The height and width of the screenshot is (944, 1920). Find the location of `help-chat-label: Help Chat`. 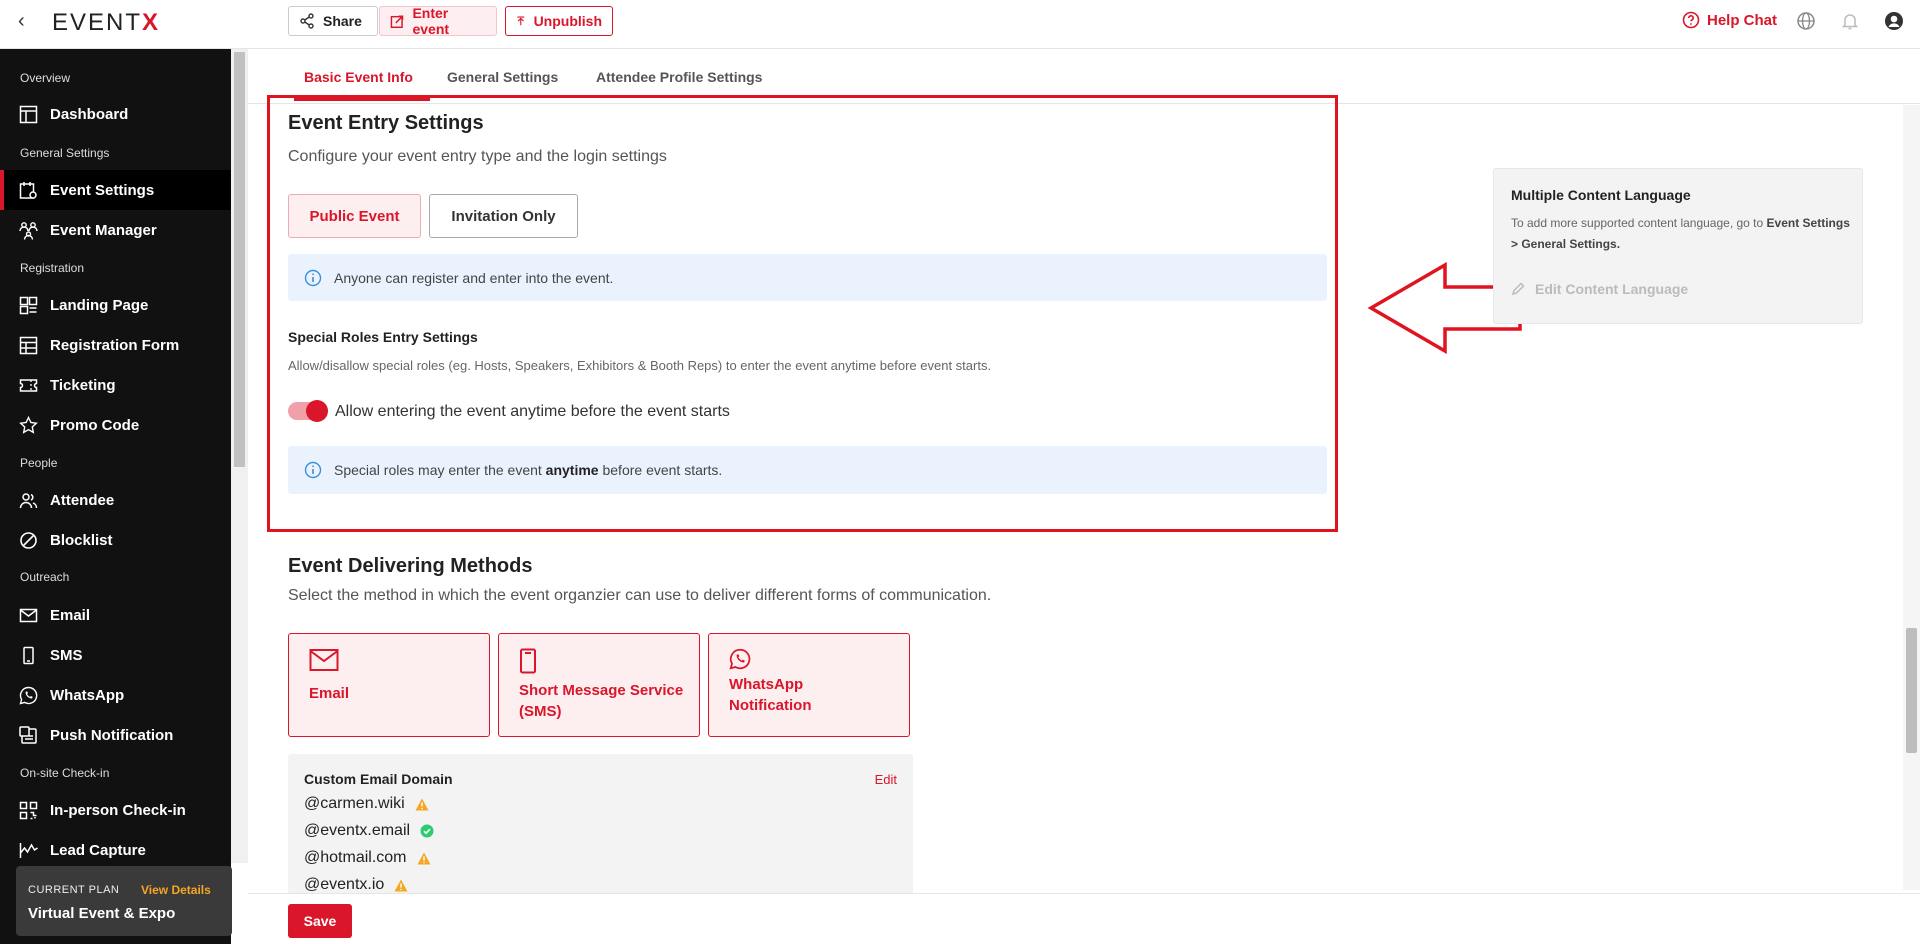

help-chat-label: Help Chat is located at coordinates (1742, 20).